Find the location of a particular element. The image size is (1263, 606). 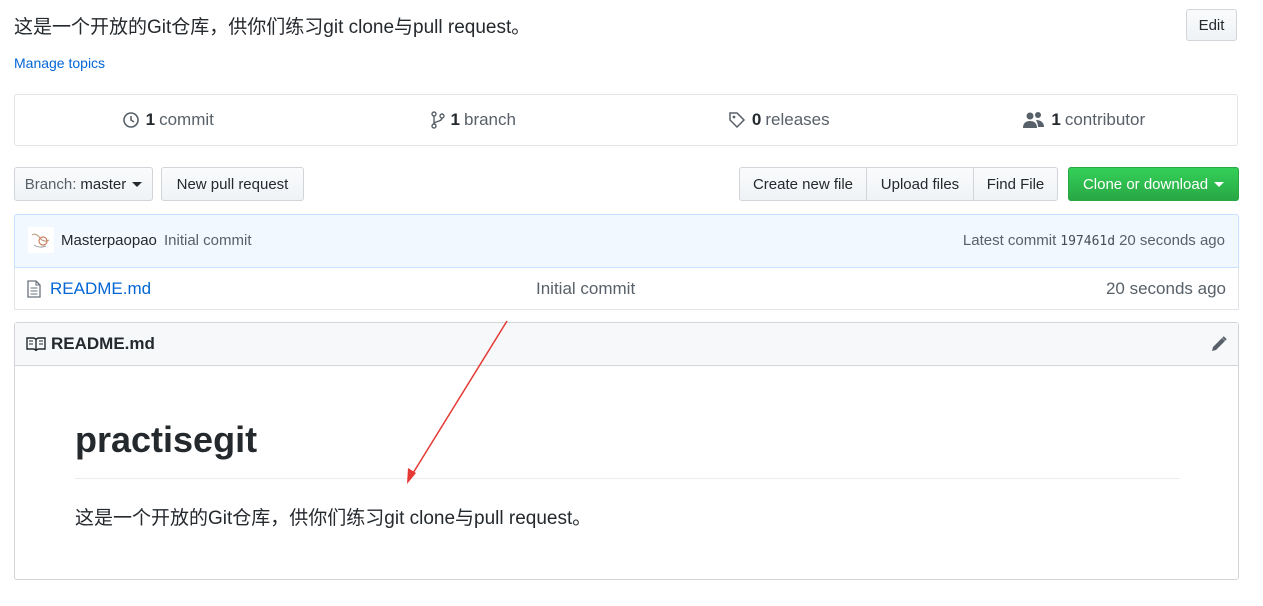

avatar is located at coordinates (41, 240).